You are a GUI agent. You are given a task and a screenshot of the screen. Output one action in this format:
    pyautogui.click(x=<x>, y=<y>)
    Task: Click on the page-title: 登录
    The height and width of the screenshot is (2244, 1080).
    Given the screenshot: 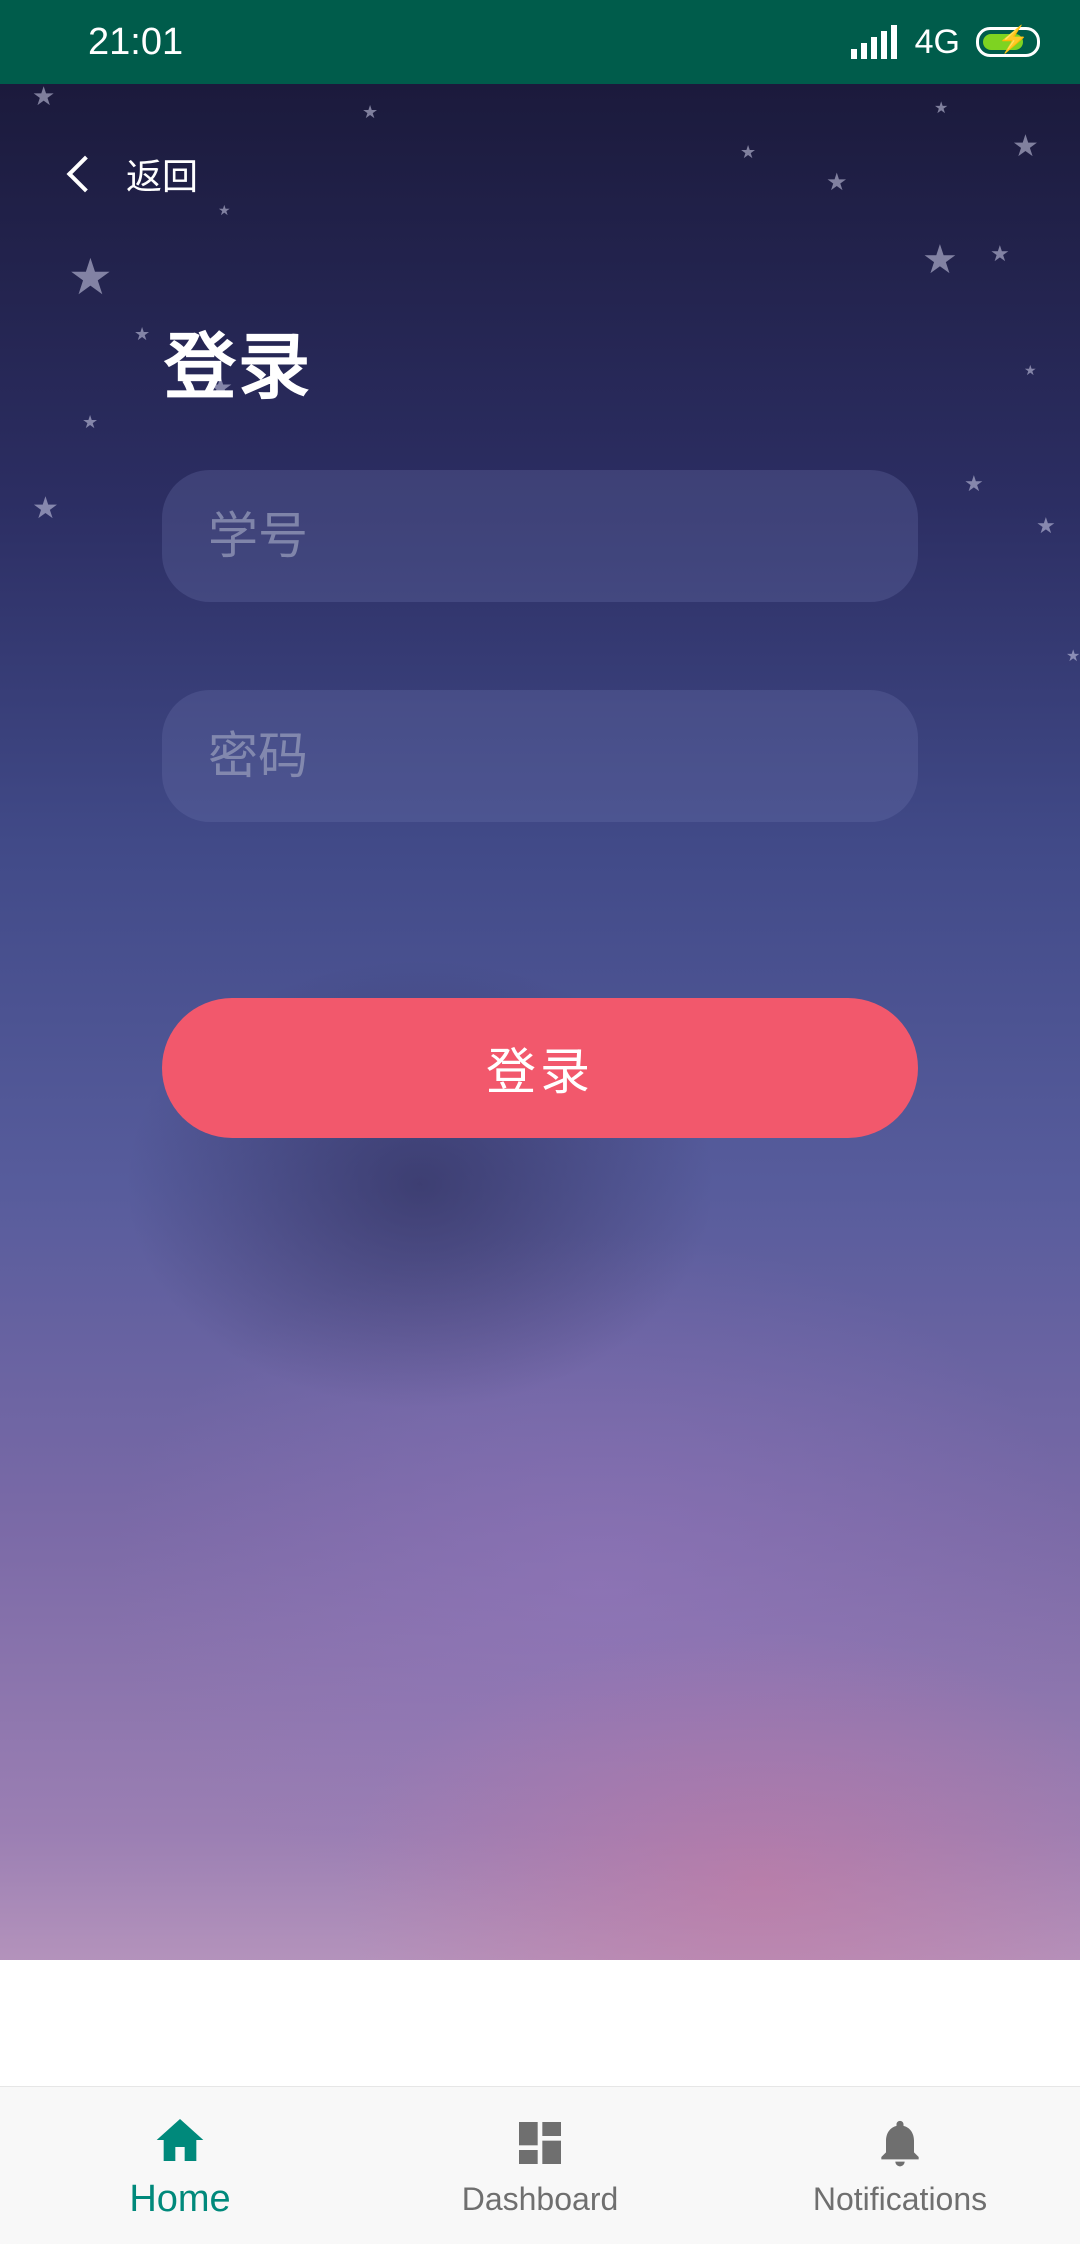 What is the action you would take?
    pyautogui.click(x=238, y=366)
    